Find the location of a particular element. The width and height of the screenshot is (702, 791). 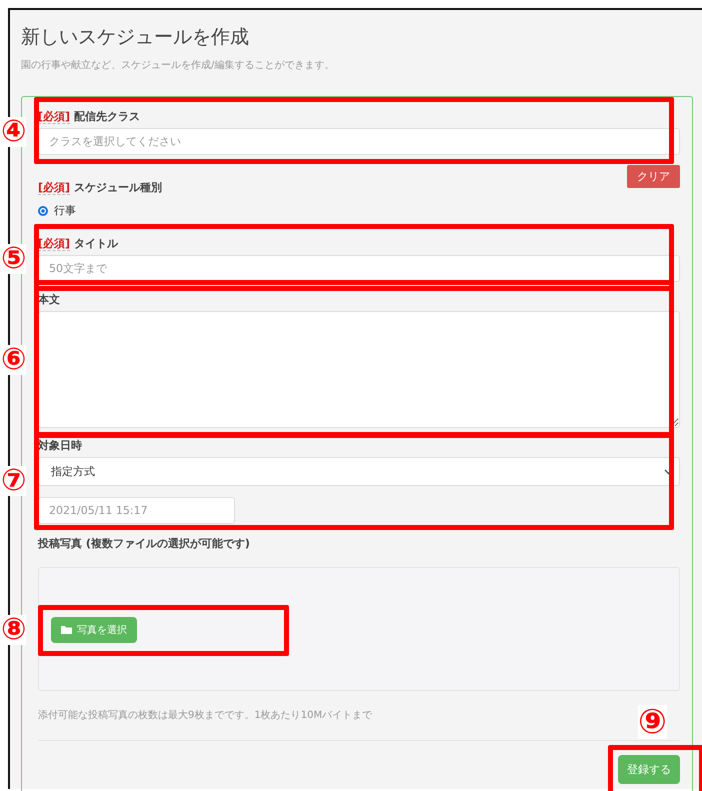

radio-button is located at coordinates (43, 211).